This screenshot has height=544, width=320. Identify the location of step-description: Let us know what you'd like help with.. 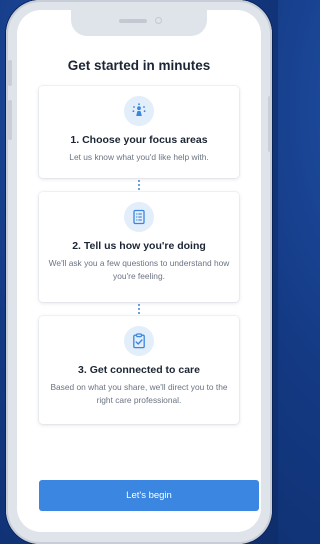
(139, 157).